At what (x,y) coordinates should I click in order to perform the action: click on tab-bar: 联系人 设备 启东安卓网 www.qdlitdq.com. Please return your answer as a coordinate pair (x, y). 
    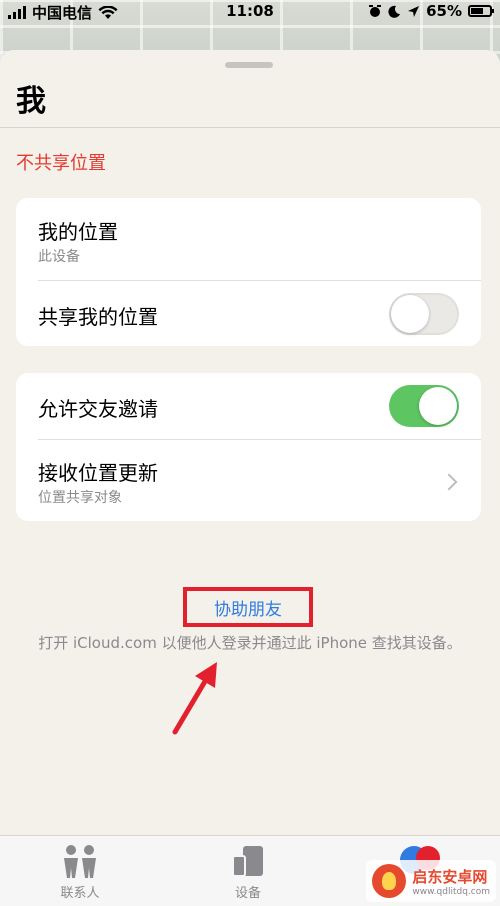
    Looking at the image, I should click on (250, 870).